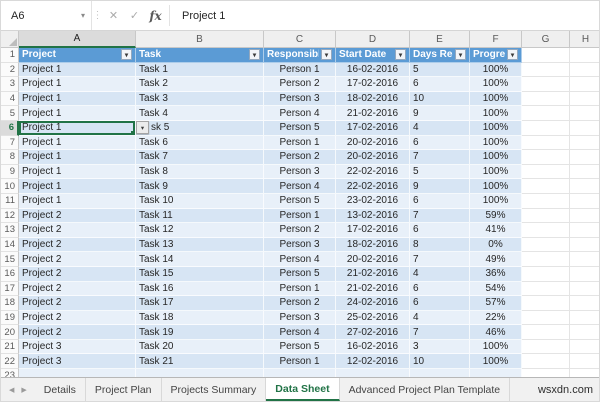 Image resolution: width=600 pixels, height=402 pixels. What do you see at coordinates (546, 113) in the screenshot?
I see `cell-g5` at bounding box center [546, 113].